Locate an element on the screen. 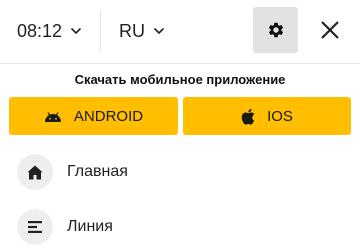 This screenshot has height=250, width=360. android-icon is located at coordinates (52, 117).